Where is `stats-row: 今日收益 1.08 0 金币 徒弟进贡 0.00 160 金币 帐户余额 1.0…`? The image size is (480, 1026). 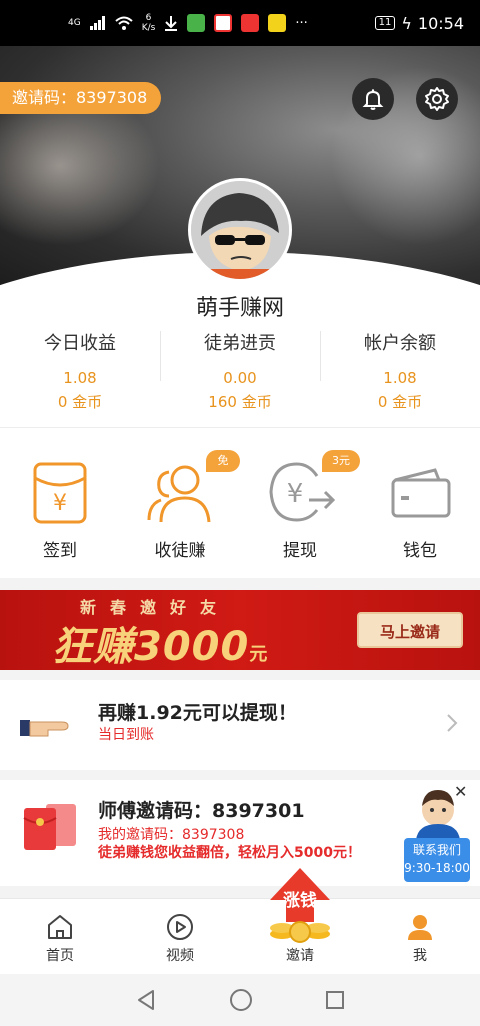
stats-row: 今日收益 1.08 0 金币 徒弟进贡 0.00 160 金币 帐户余额 1.0… is located at coordinates (240, 370).